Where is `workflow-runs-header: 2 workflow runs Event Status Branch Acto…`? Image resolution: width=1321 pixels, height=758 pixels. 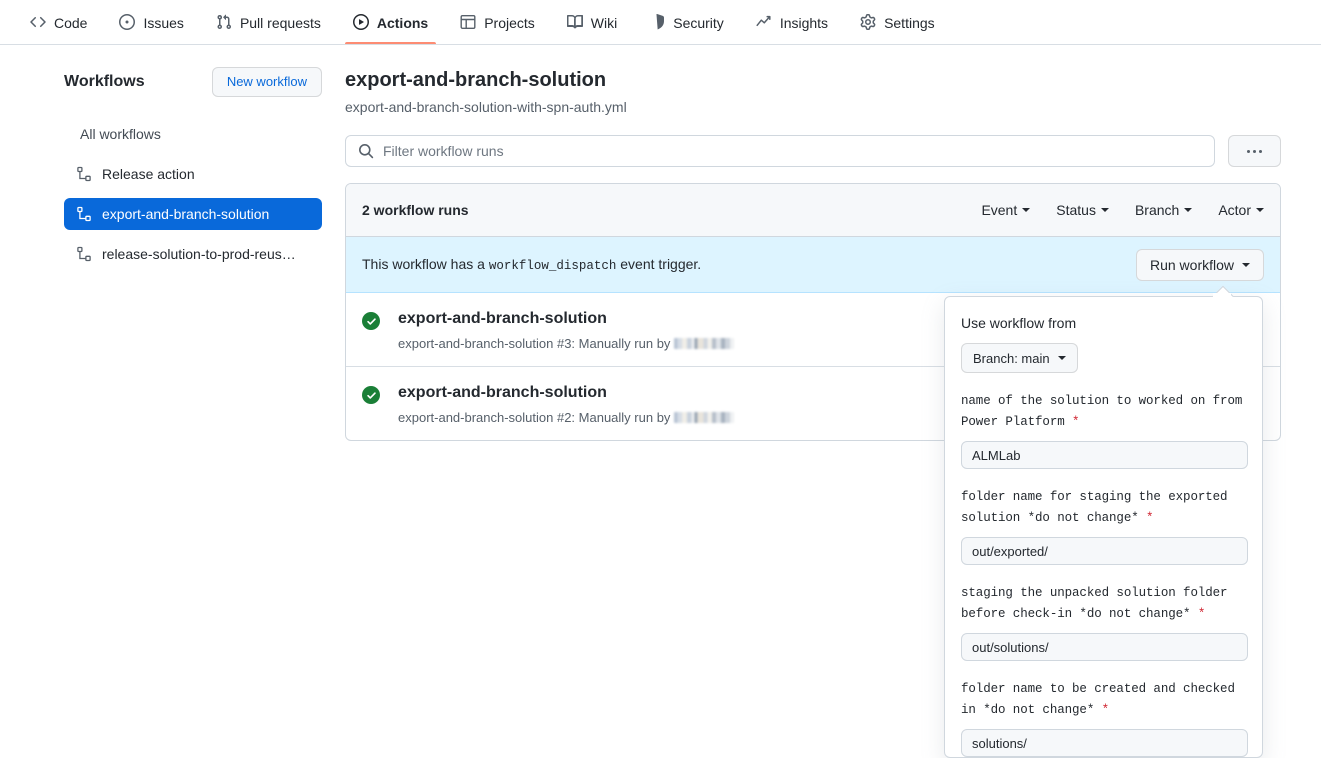 workflow-runs-header: 2 workflow runs Event Status Branch Acto… is located at coordinates (813, 210).